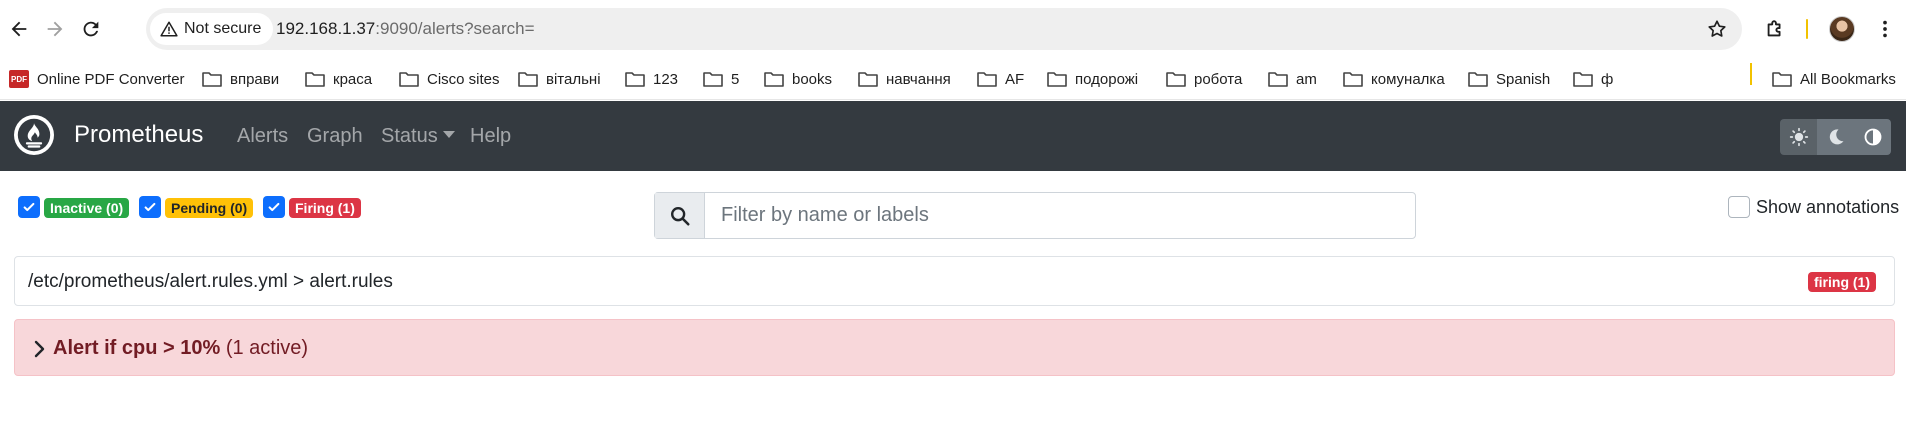 This screenshot has width=1906, height=433. I want to click on theme-dark-button, so click(1835, 137).